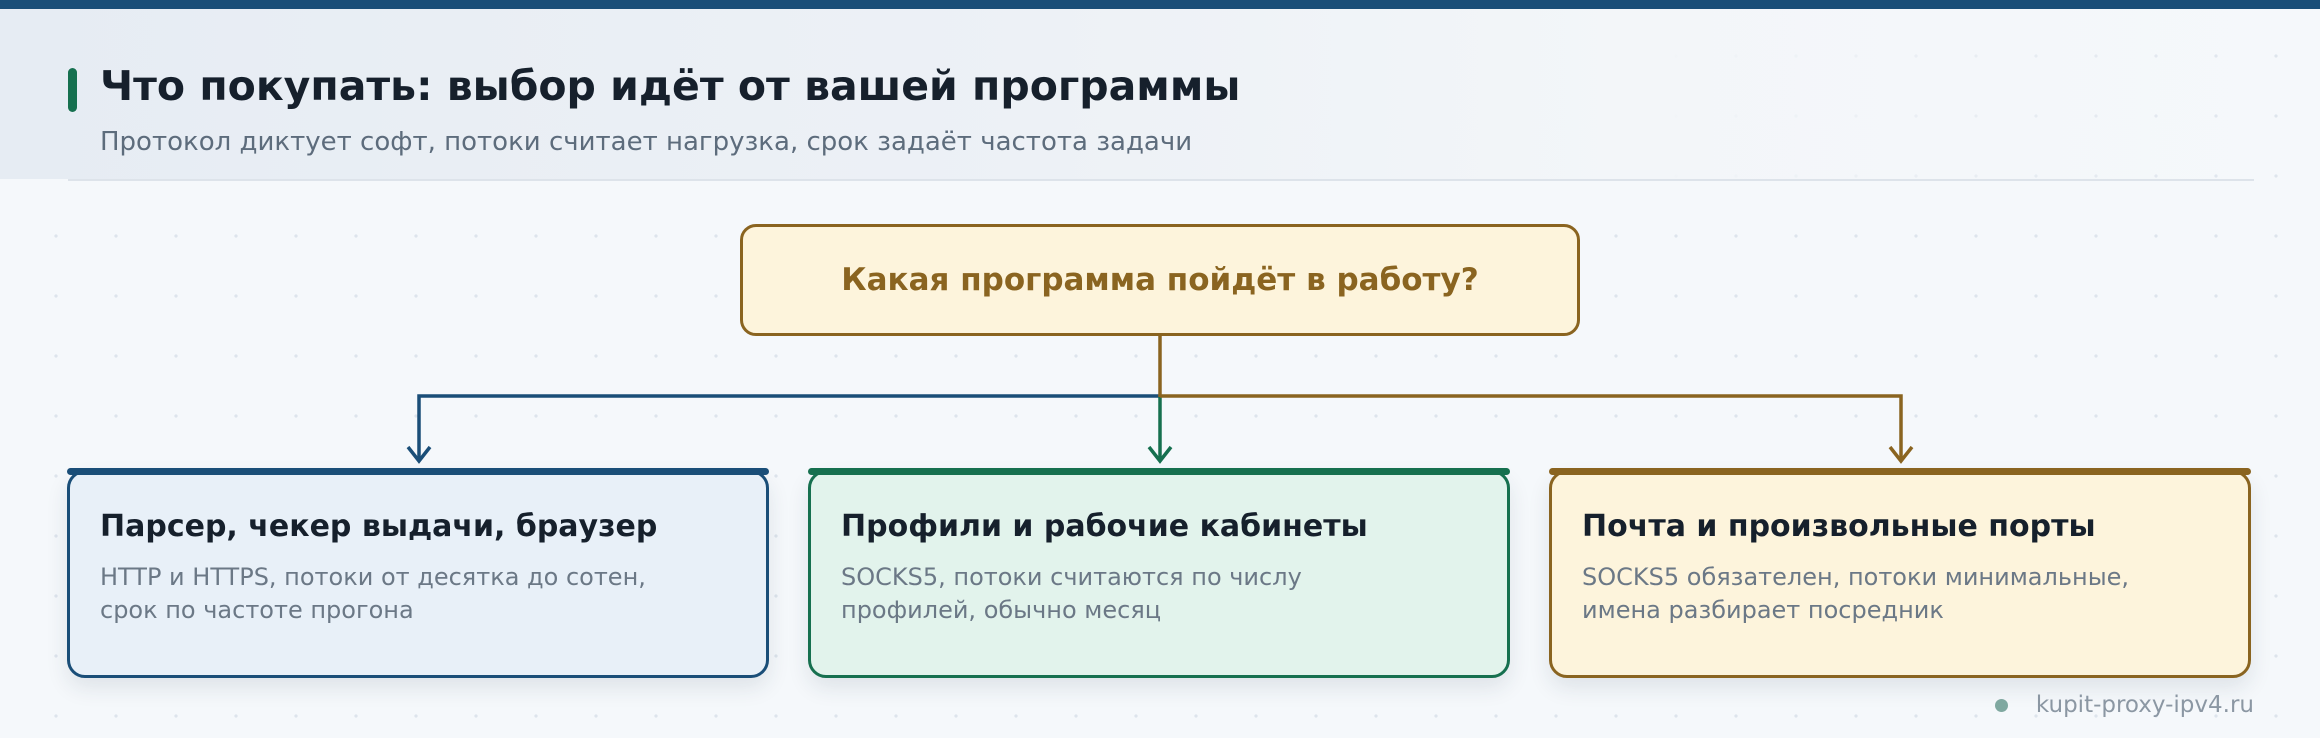 The height and width of the screenshot is (738, 2320). Describe the element at coordinates (1839, 526) in the screenshot. I see `card-title: Почта и произвольные порты` at that location.